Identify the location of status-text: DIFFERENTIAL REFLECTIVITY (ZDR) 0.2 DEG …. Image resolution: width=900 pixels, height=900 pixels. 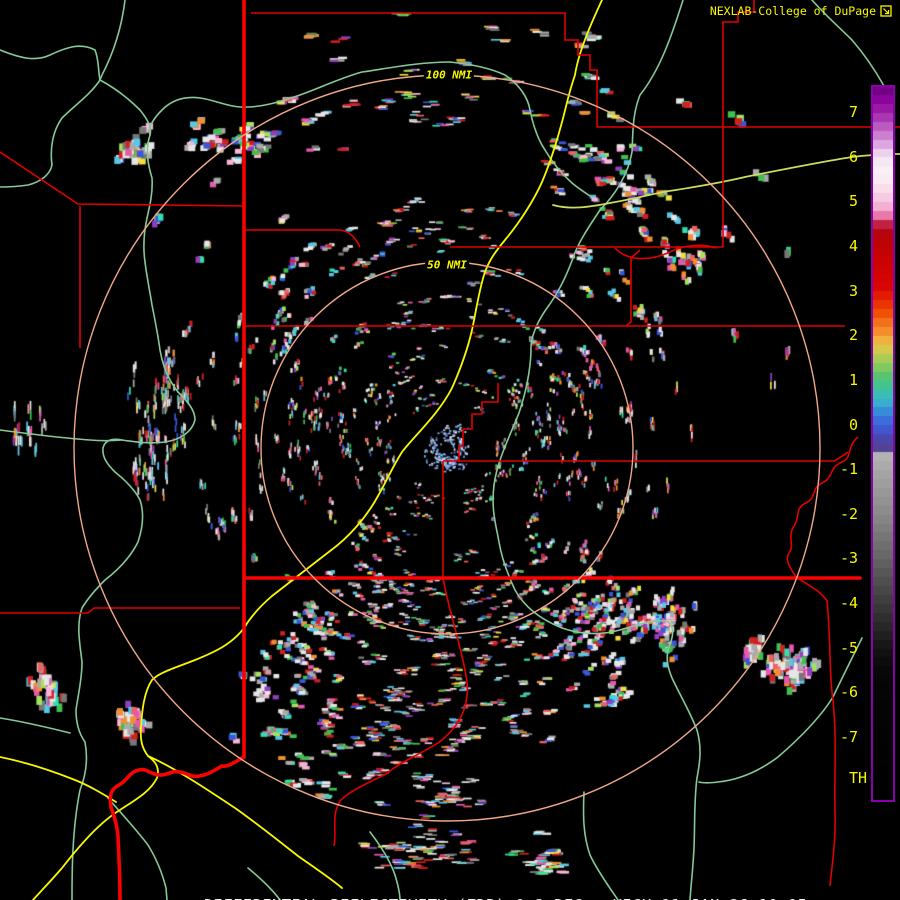
(505, 898).